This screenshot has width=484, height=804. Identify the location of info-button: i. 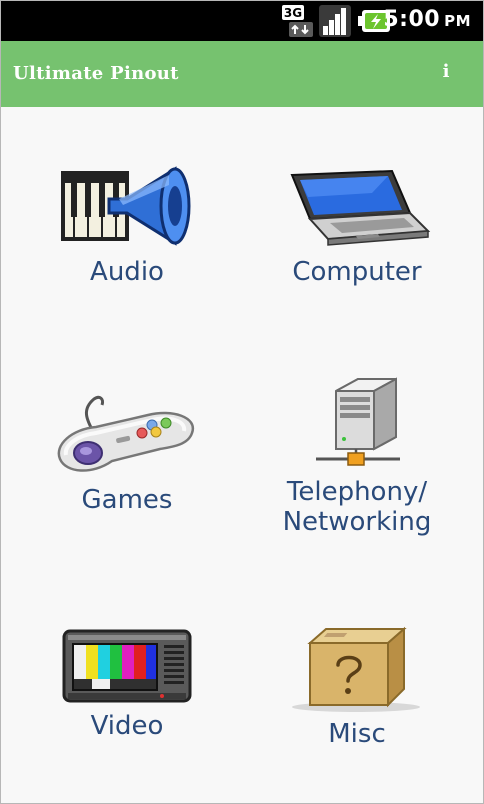
(446, 72).